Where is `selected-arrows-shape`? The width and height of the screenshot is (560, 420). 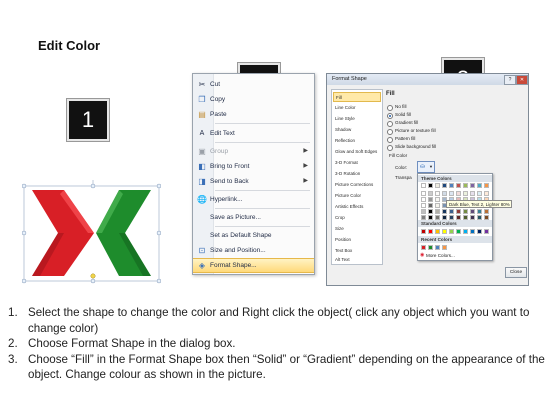 selected-arrows-shape is located at coordinates (91, 229).